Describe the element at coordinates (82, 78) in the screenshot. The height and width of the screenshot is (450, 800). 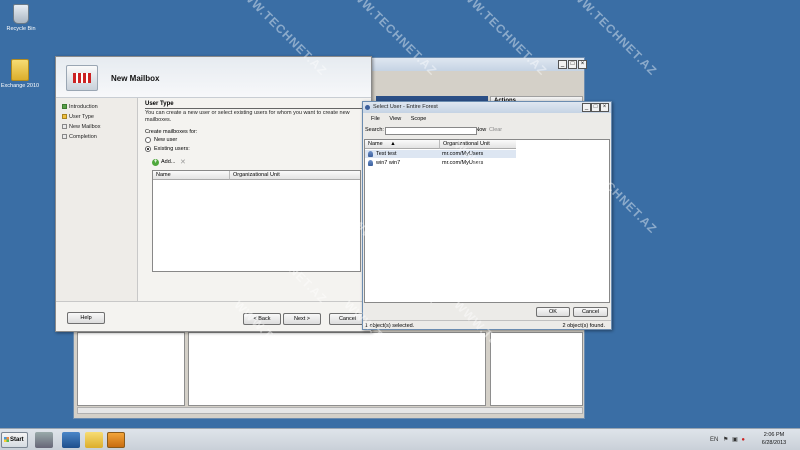
I see `mailbox-icon` at that location.